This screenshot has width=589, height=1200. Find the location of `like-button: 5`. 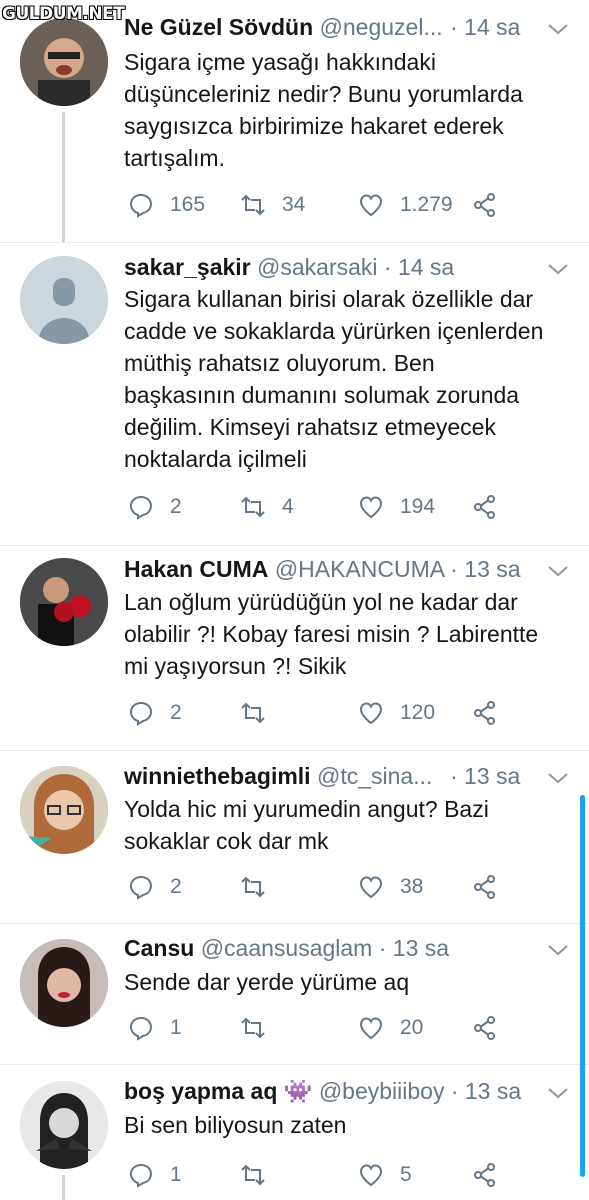

like-button: 5 is located at coordinates (385, 1175).